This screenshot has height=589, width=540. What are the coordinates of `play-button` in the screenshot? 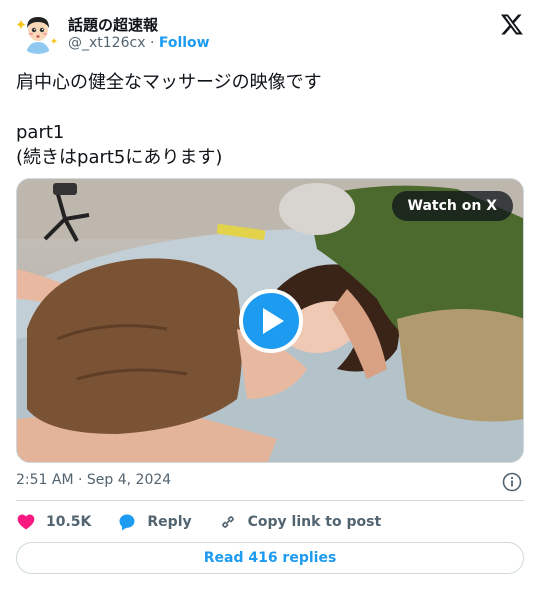 It's located at (271, 321).